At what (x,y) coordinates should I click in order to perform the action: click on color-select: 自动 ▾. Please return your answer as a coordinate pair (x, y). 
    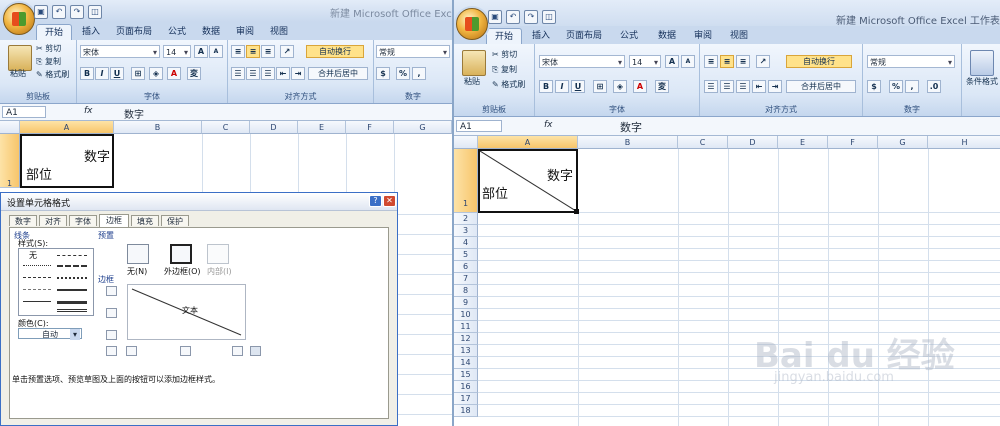
    Looking at the image, I should click on (50, 334).